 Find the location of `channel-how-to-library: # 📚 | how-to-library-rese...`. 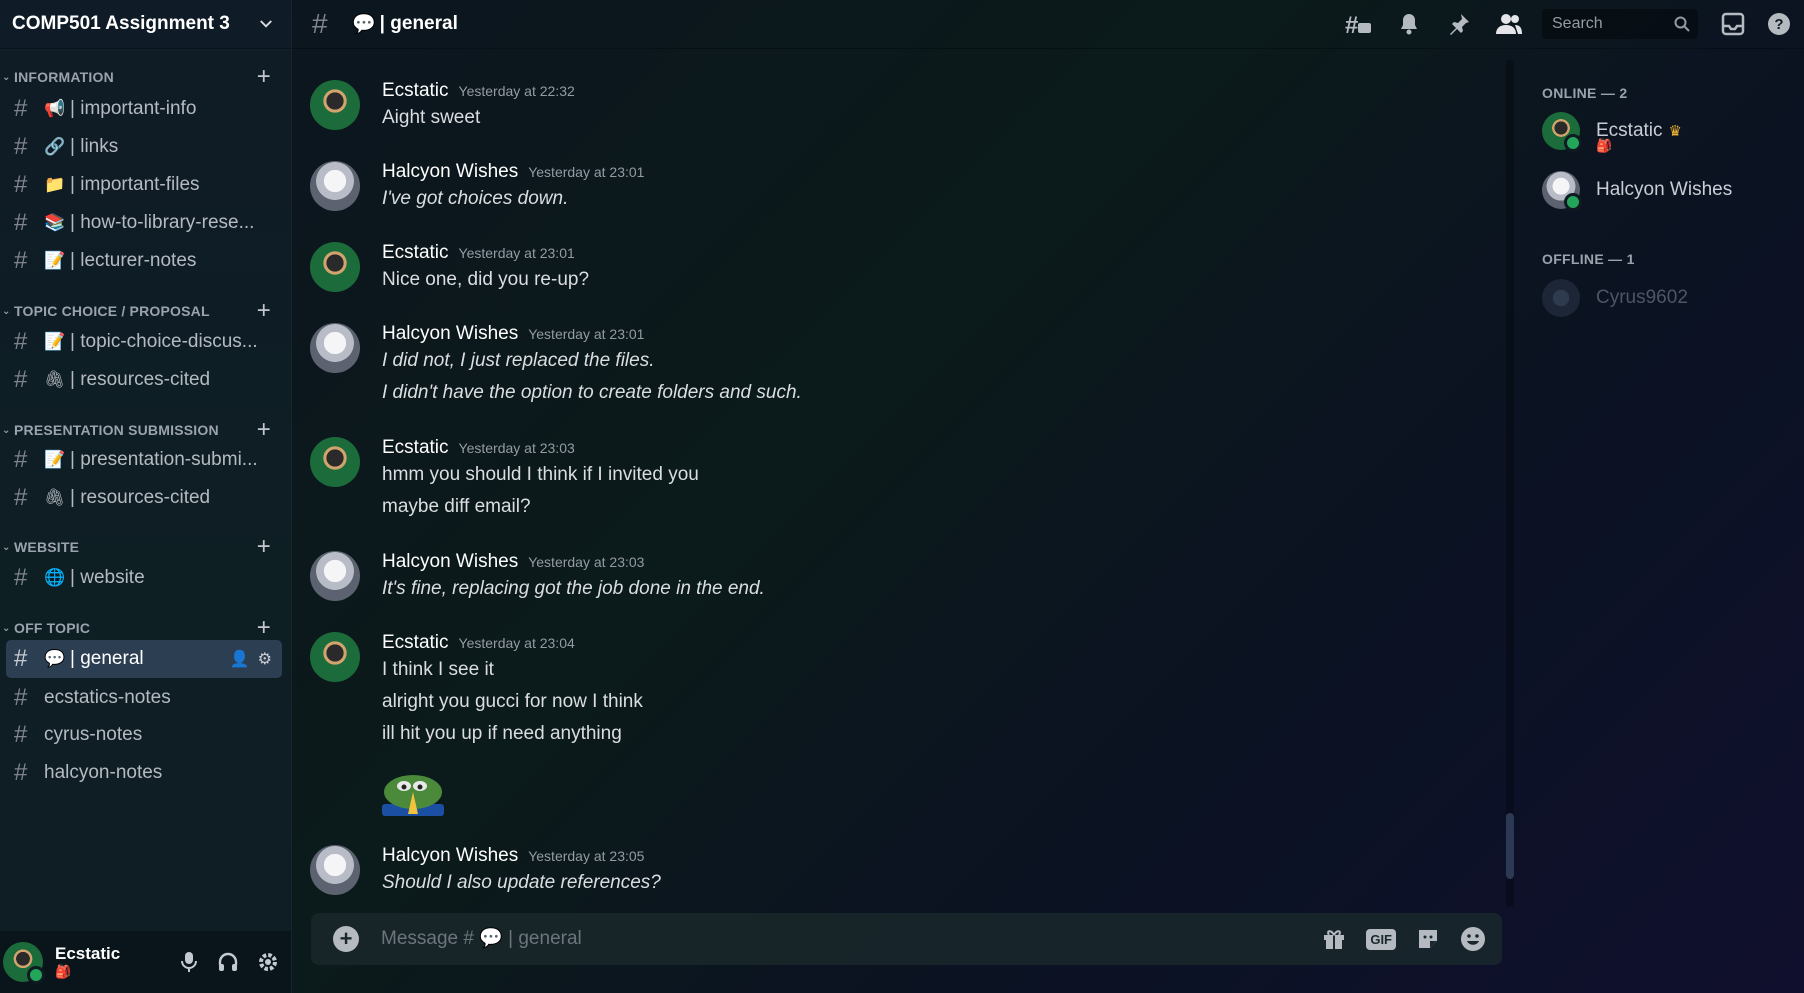

channel-how-to-library: # 📚 | how-to-library-rese... is located at coordinates (144, 223).